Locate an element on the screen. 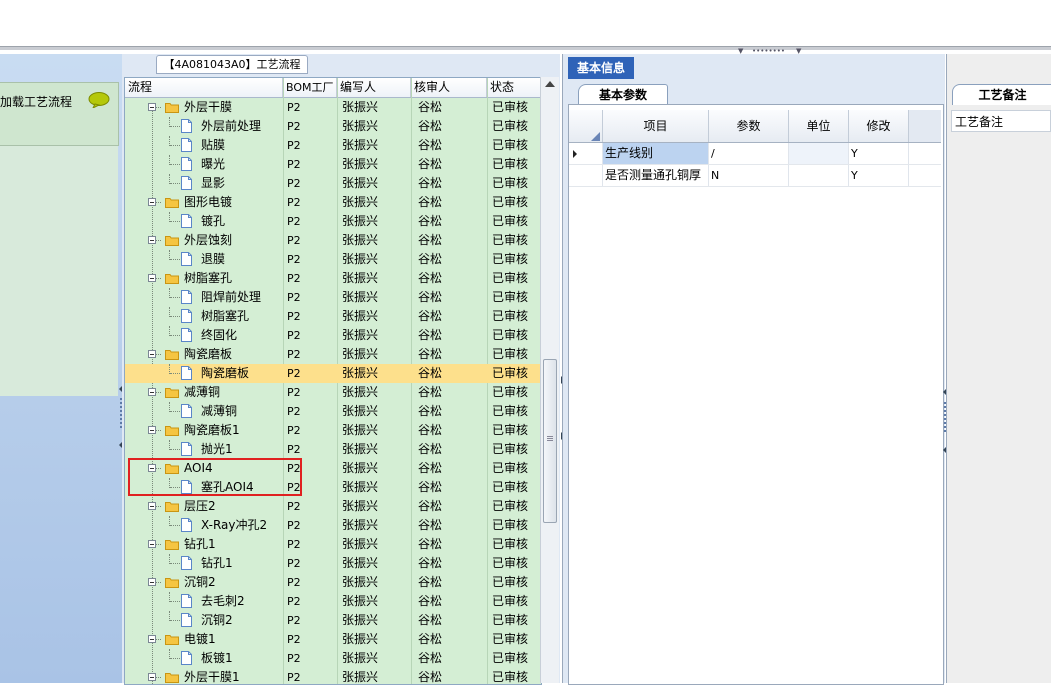 The image size is (1051, 685). grip-icon is located at coordinates (550, 436).